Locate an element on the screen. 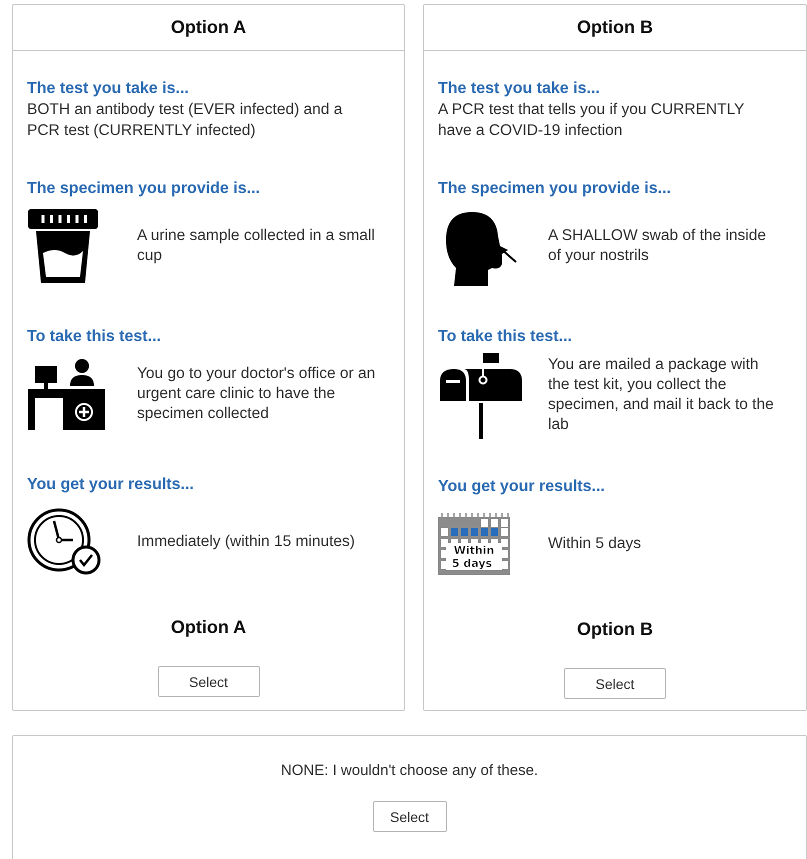 The height and width of the screenshot is (859, 807). mailbox-icon is located at coordinates (481, 395).